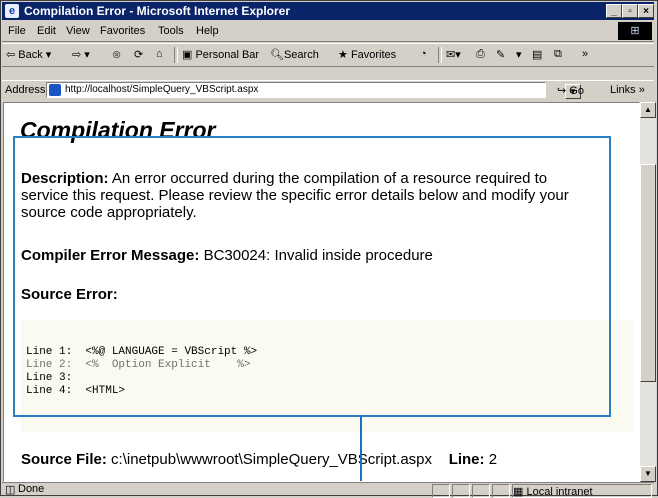 Image resolution: width=658 pixels, height=498 pixels. Describe the element at coordinates (116, 54) in the screenshot. I see `stop-icon: ⊗` at that location.